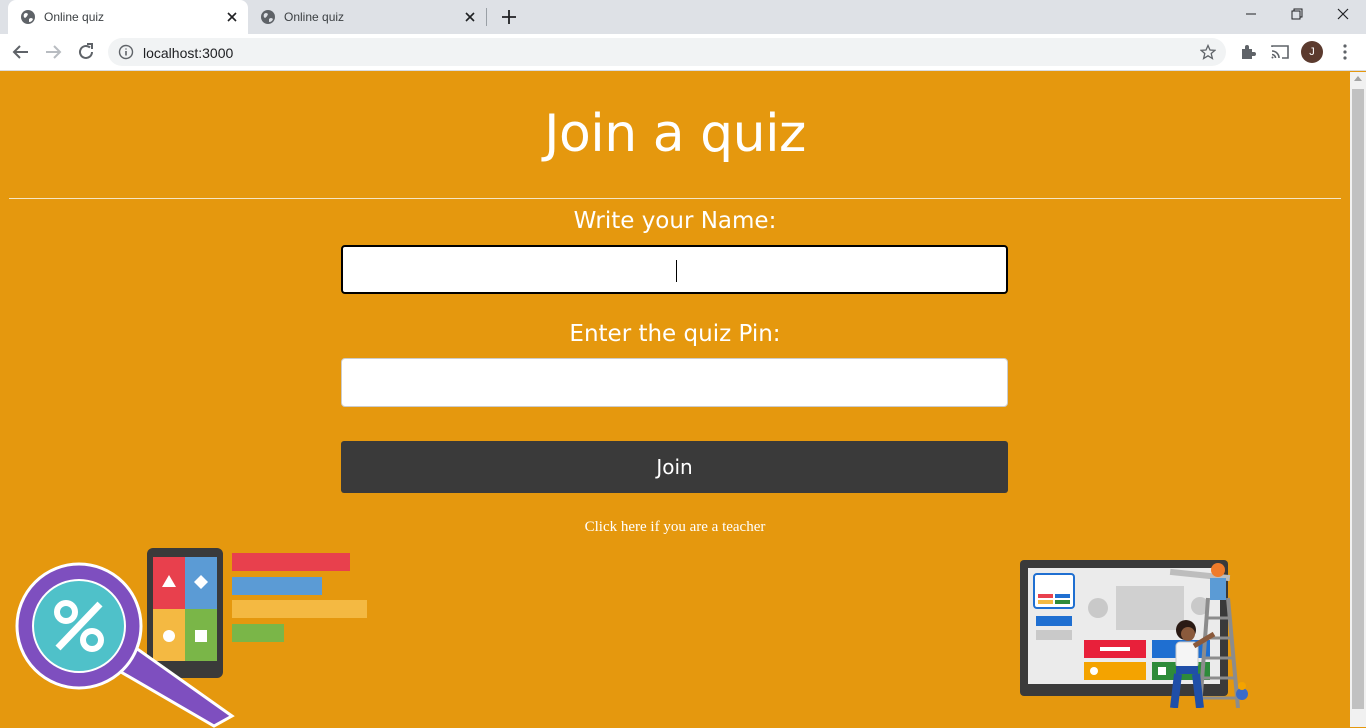 This screenshot has height=728, width=1366. Describe the element at coordinates (1248, 52) in the screenshot. I see `extensions-puzzle-icon` at that location.